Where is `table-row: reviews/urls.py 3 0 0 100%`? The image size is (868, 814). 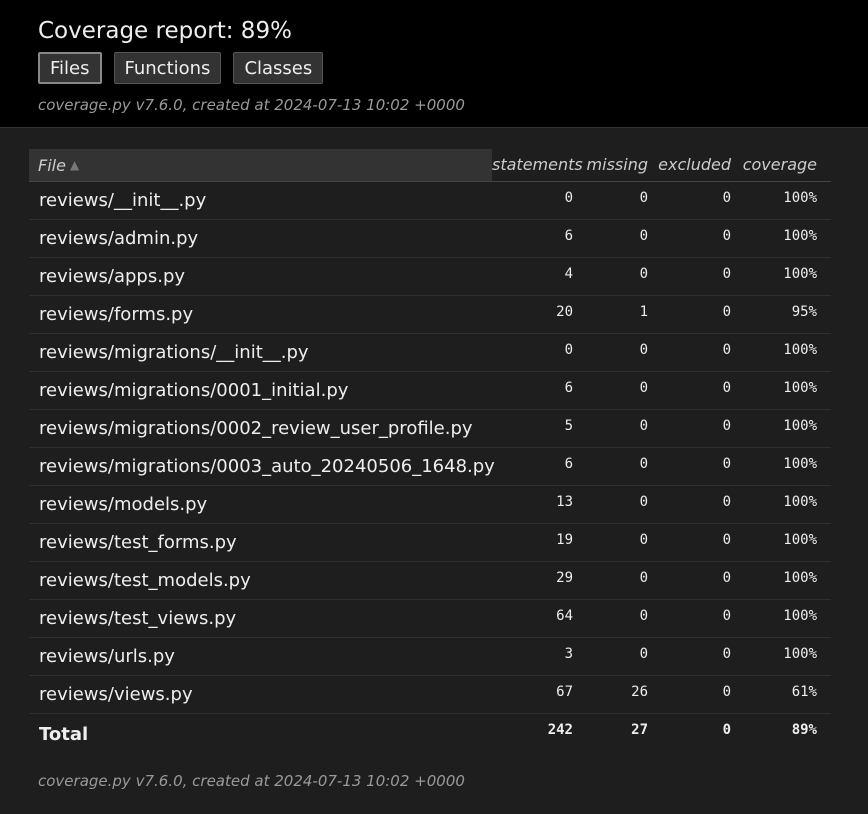
table-row: reviews/urls.py 3 0 0 100% is located at coordinates (430, 657).